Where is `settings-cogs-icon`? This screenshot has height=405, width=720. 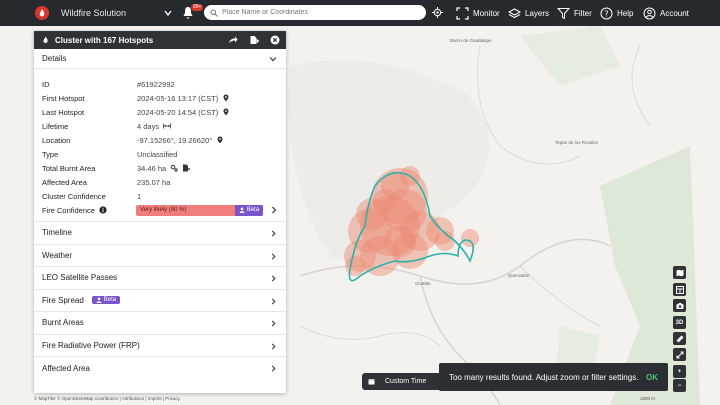 settings-cogs-icon is located at coordinates (174, 168).